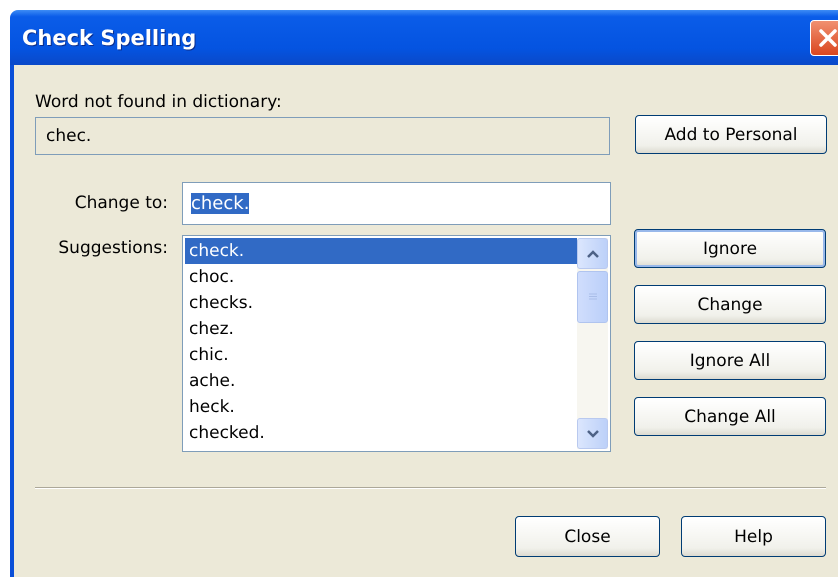  Describe the element at coordinates (396, 203) in the screenshot. I see `change-to-field: check.` at that location.